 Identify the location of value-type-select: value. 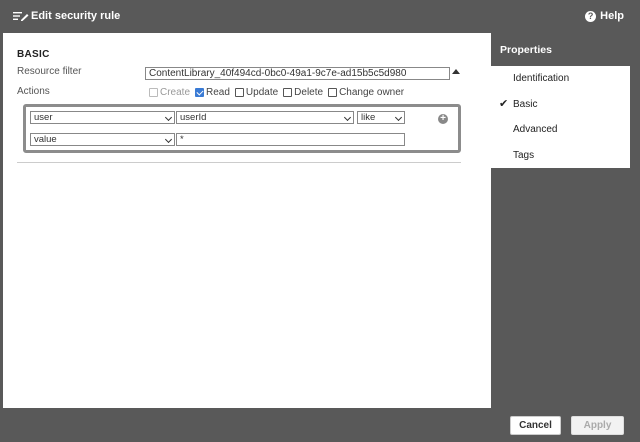
(102, 139).